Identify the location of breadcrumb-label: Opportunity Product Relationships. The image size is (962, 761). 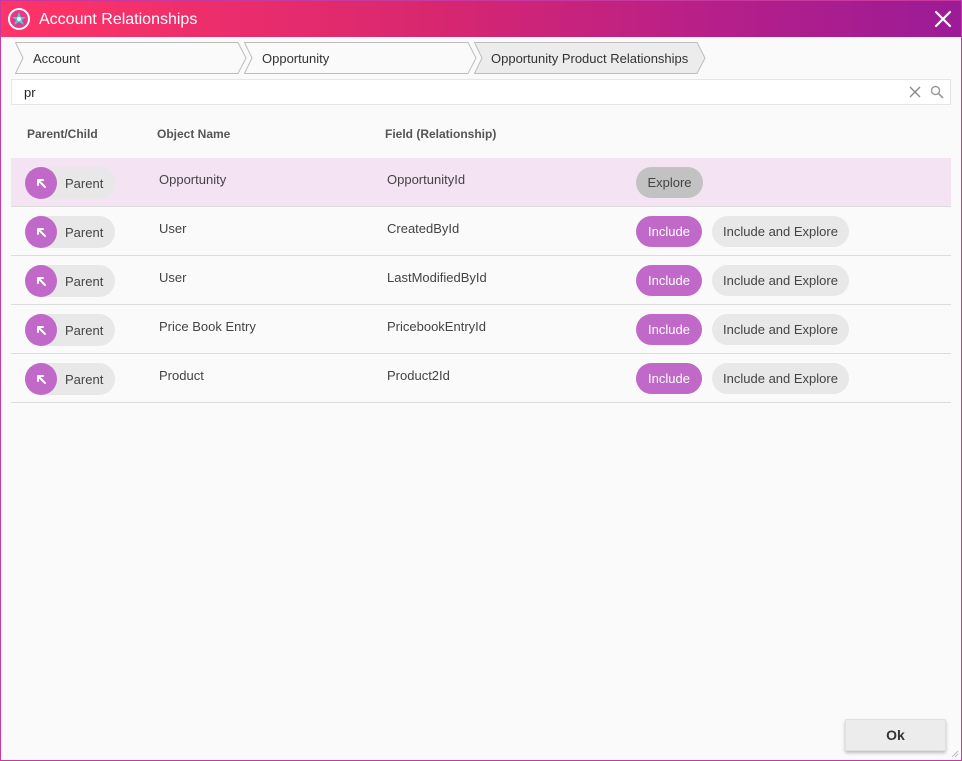
(590, 58).